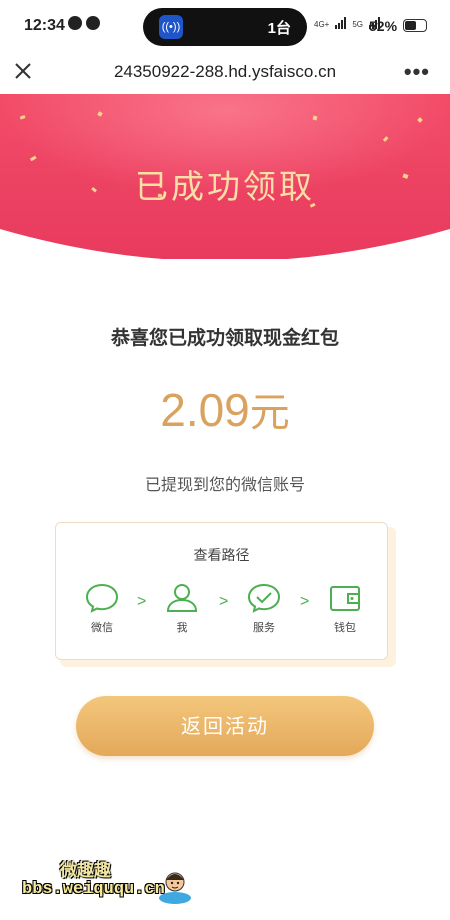 Image resolution: width=450 pixels, height=920 pixels. I want to click on step-label: 微信, so click(102, 627).